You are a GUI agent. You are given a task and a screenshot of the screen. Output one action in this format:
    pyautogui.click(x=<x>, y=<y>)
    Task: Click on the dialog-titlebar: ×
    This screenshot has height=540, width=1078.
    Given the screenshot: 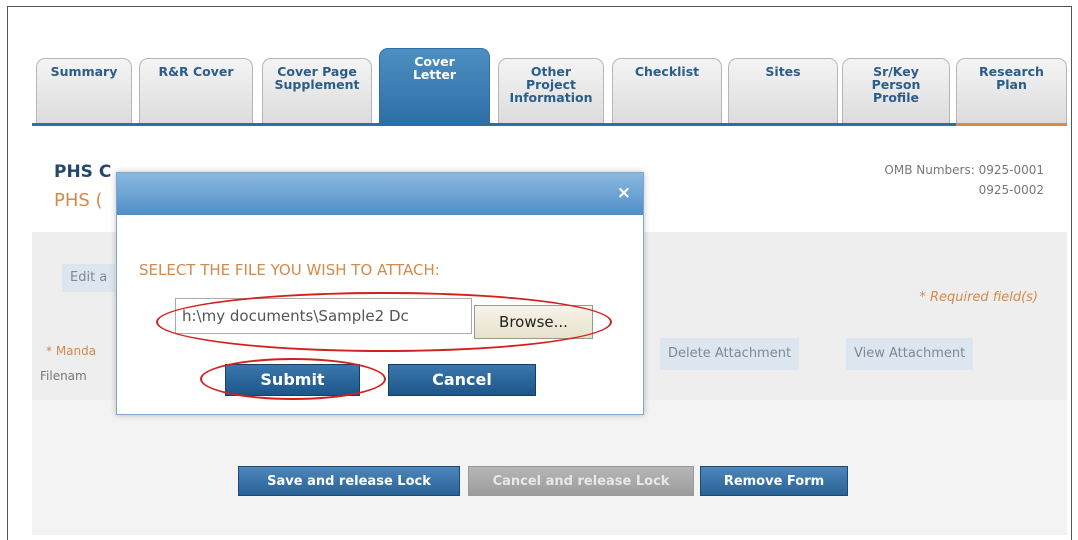 What is the action you would take?
    pyautogui.click(x=380, y=194)
    